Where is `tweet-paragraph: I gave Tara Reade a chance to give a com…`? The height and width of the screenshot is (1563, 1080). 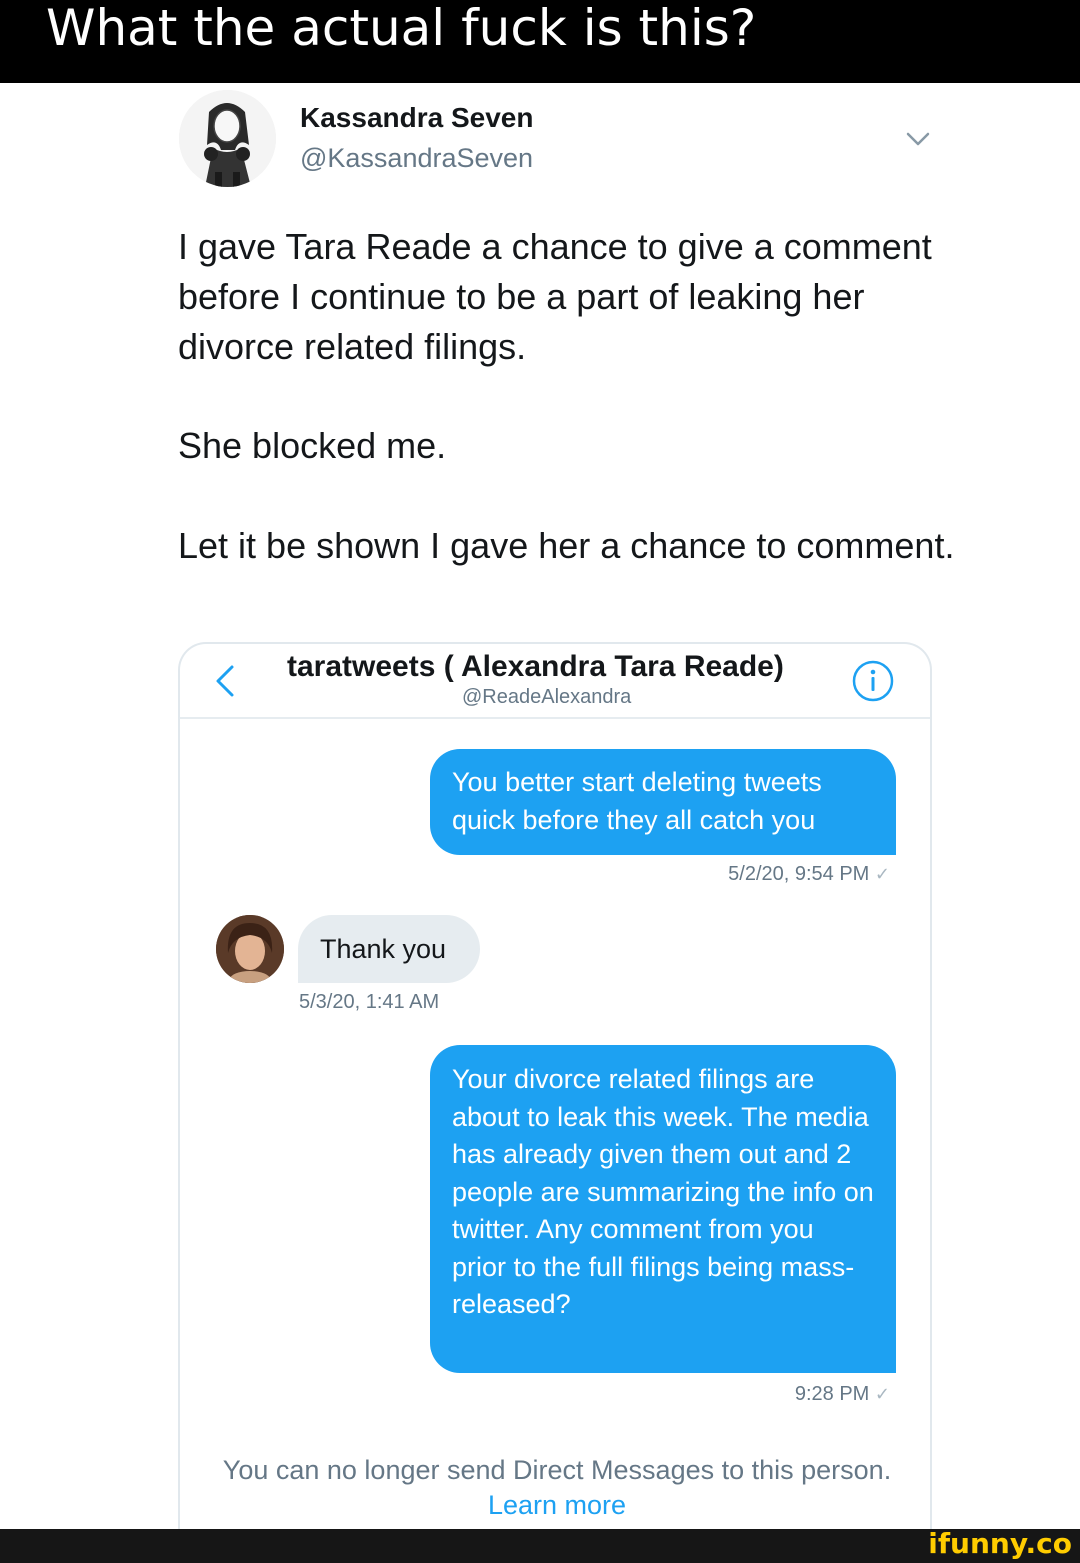
tweet-paragraph: I gave Tara Reade a chance to give a com… is located at coordinates (555, 296).